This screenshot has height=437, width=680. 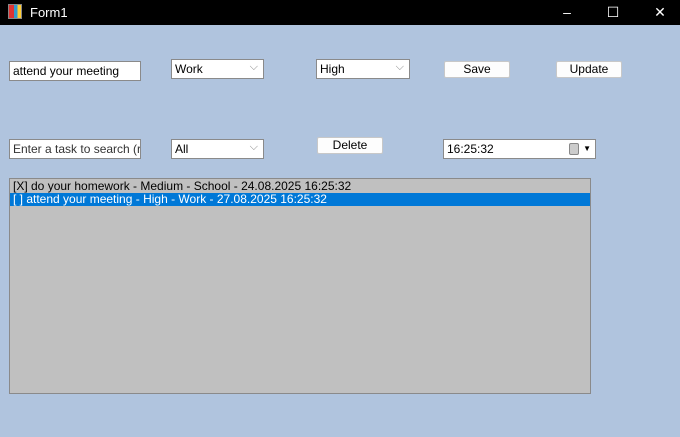 What do you see at coordinates (519, 149) in the screenshot?
I see `time-picker: 16:25:32 ▼` at bounding box center [519, 149].